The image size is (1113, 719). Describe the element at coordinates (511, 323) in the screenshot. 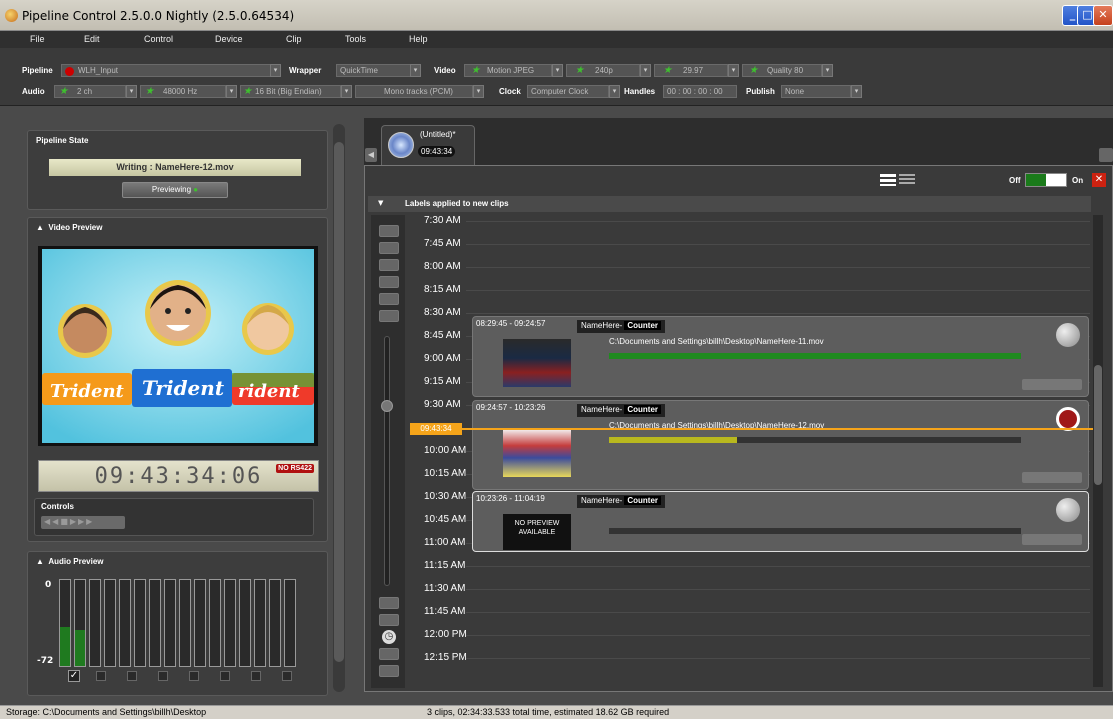

I see `clip-time-range: 08:29:45 - 09:24:57` at that location.